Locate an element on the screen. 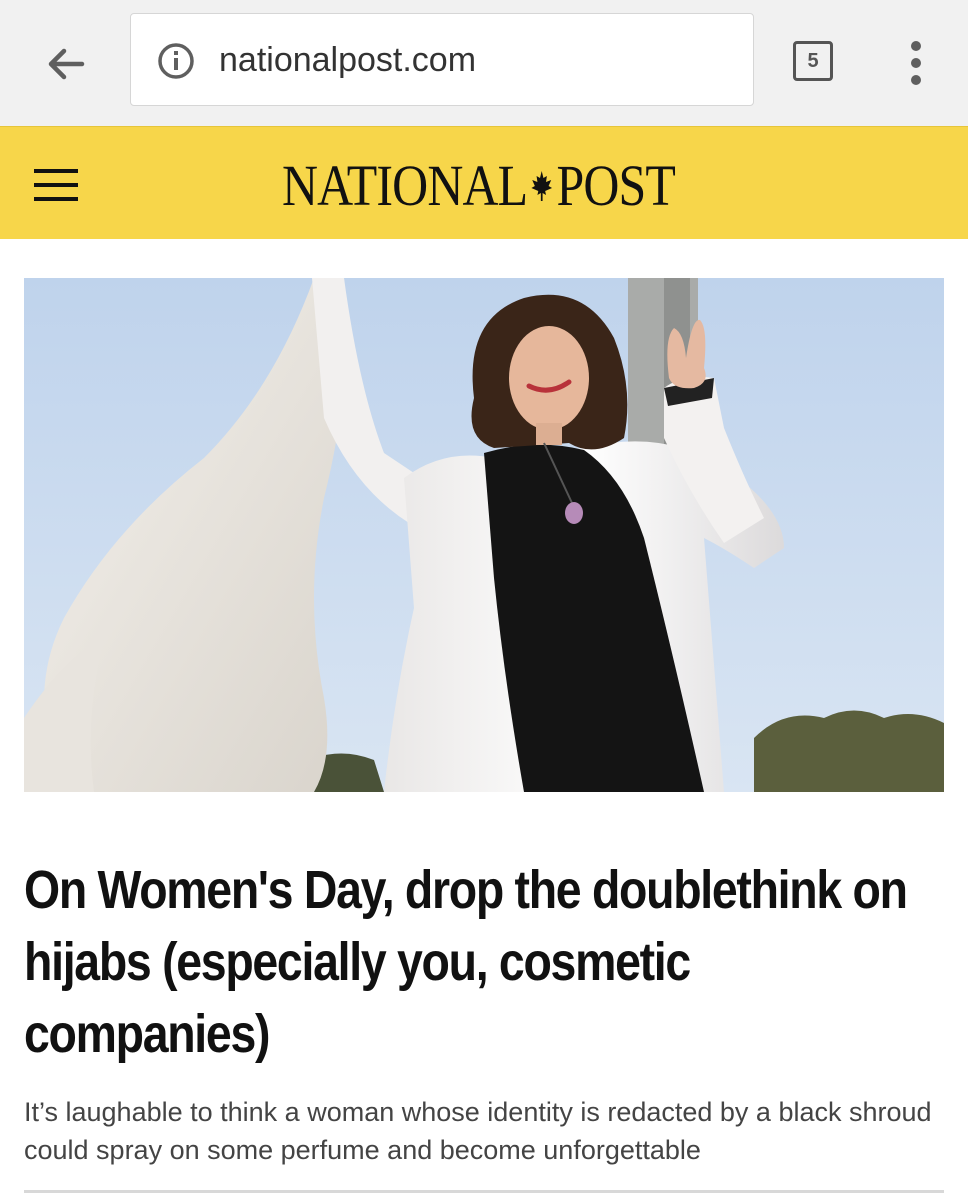 This screenshot has height=1200, width=968. info-icon is located at coordinates (176, 61).